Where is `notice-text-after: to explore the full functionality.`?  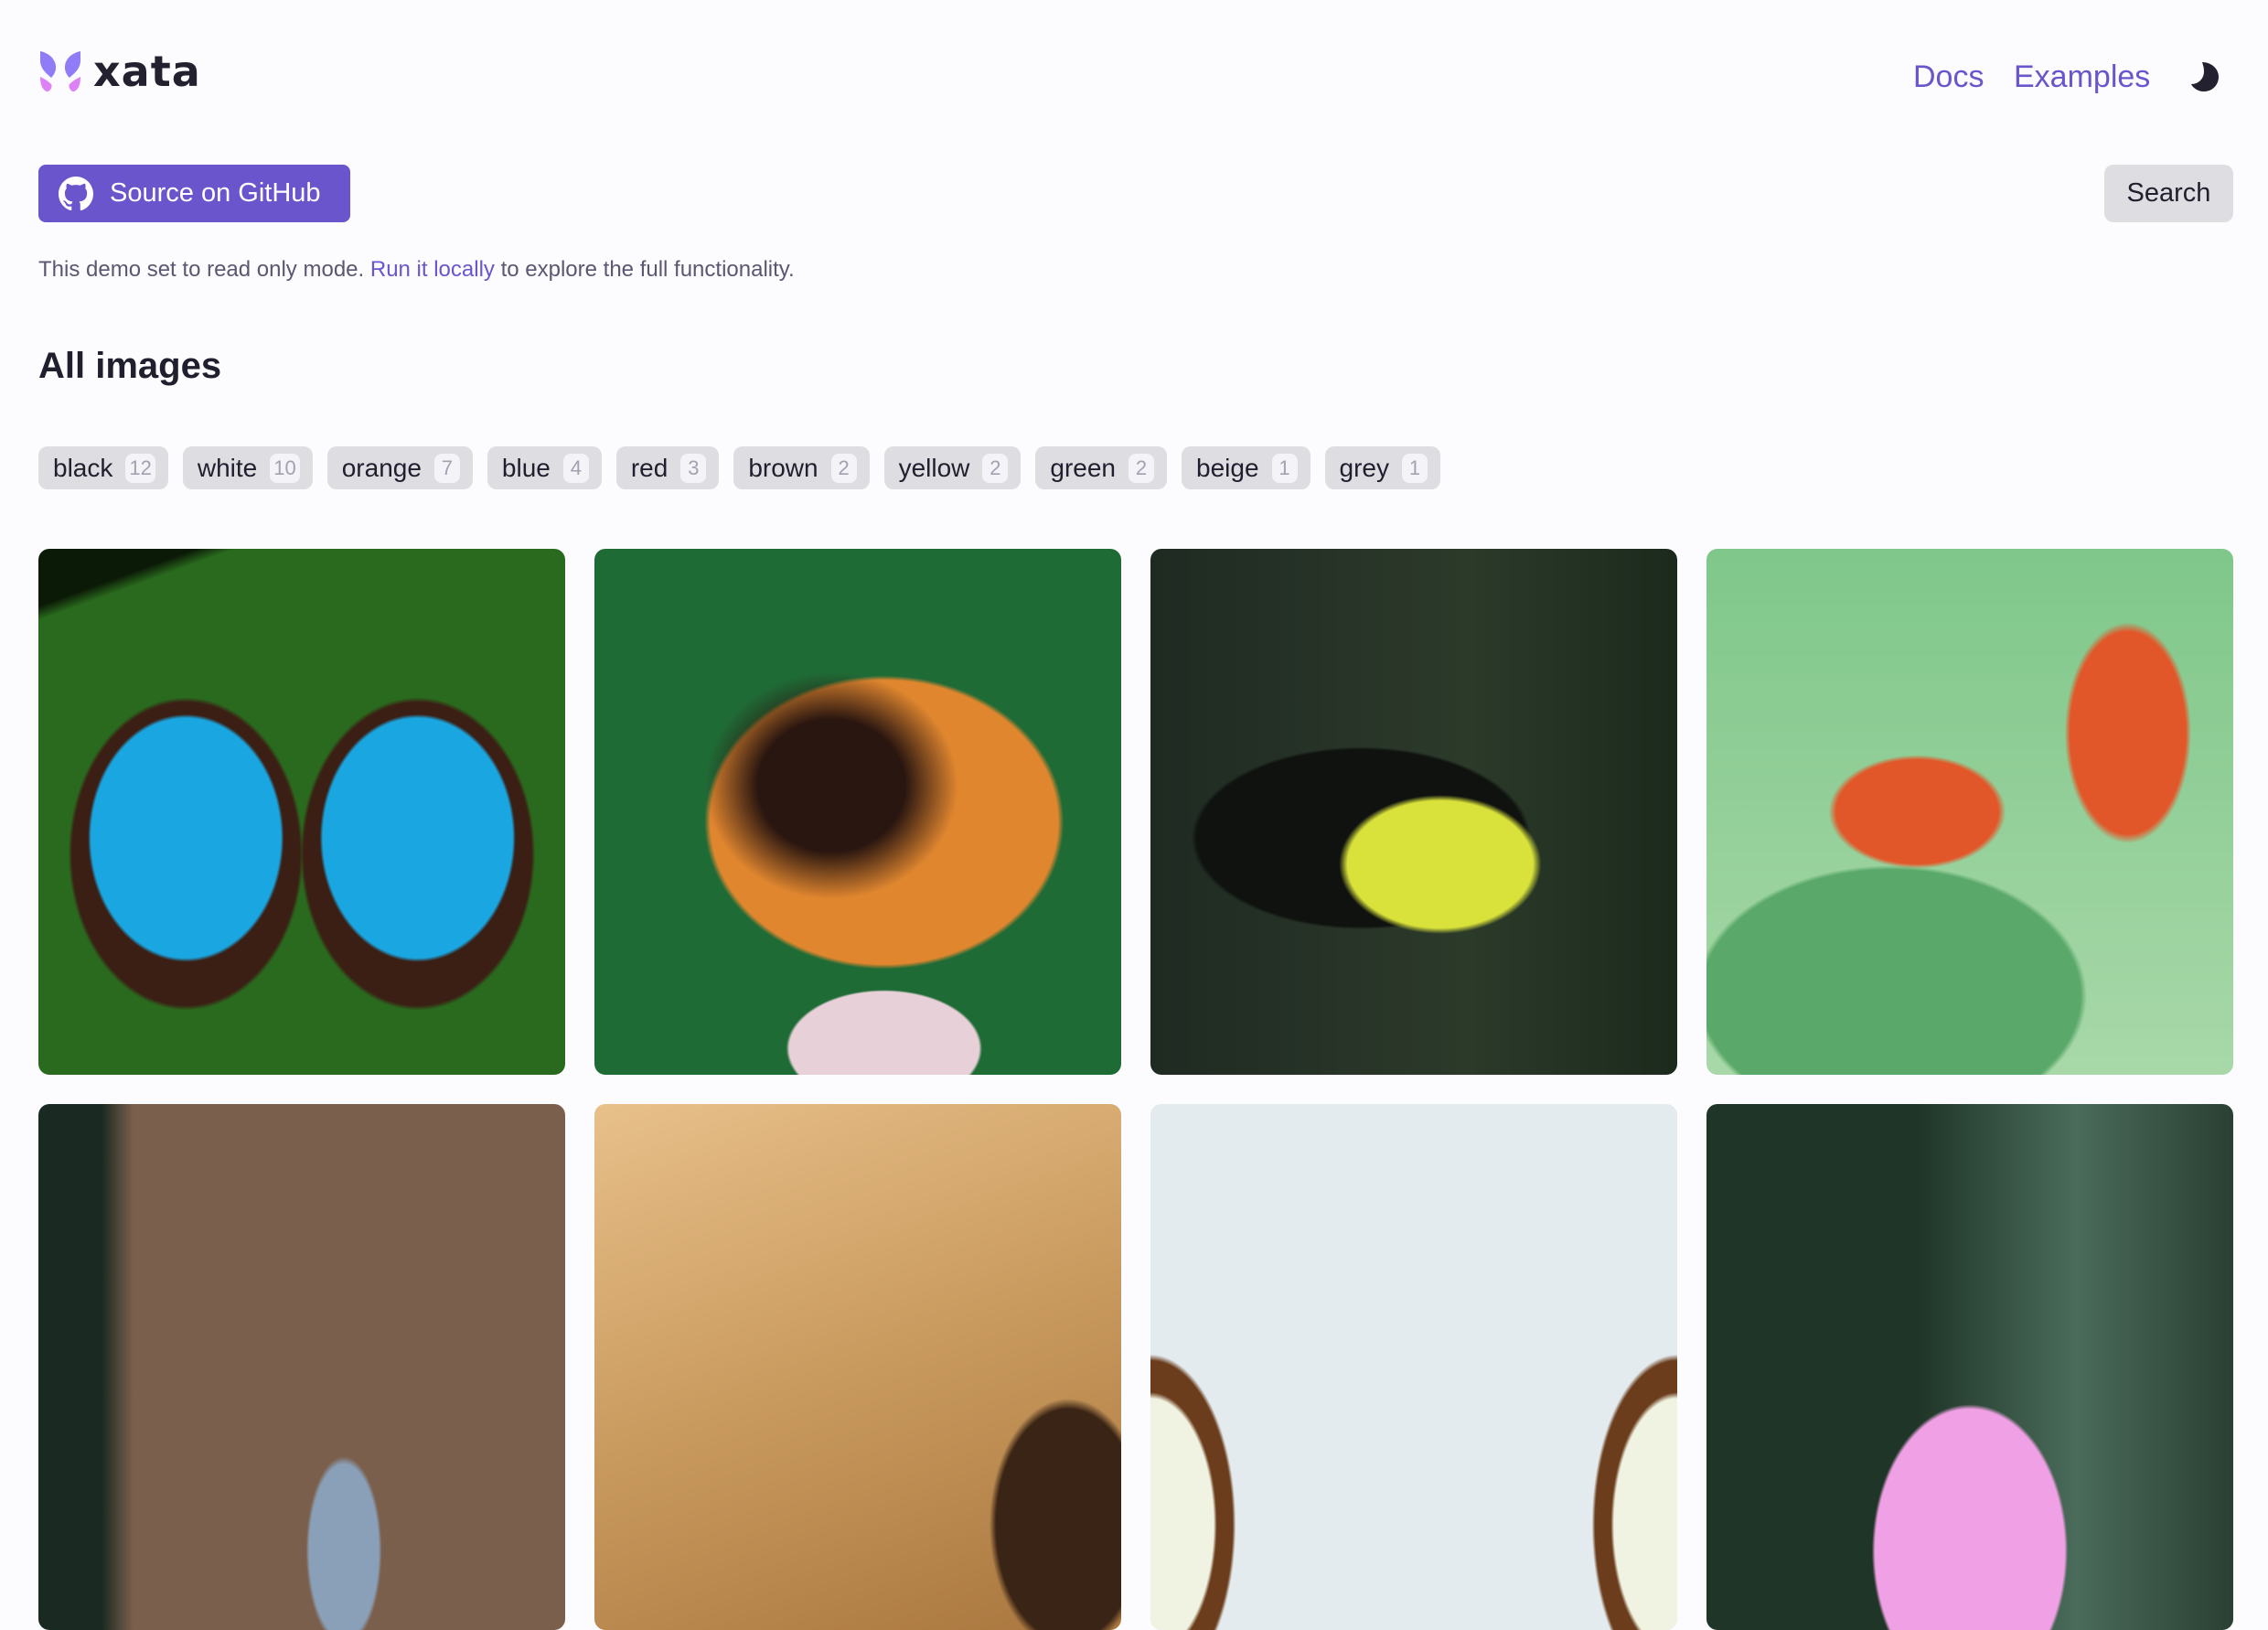
notice-text-after: to explore the full functionality. is located at coordinates (644, 269).